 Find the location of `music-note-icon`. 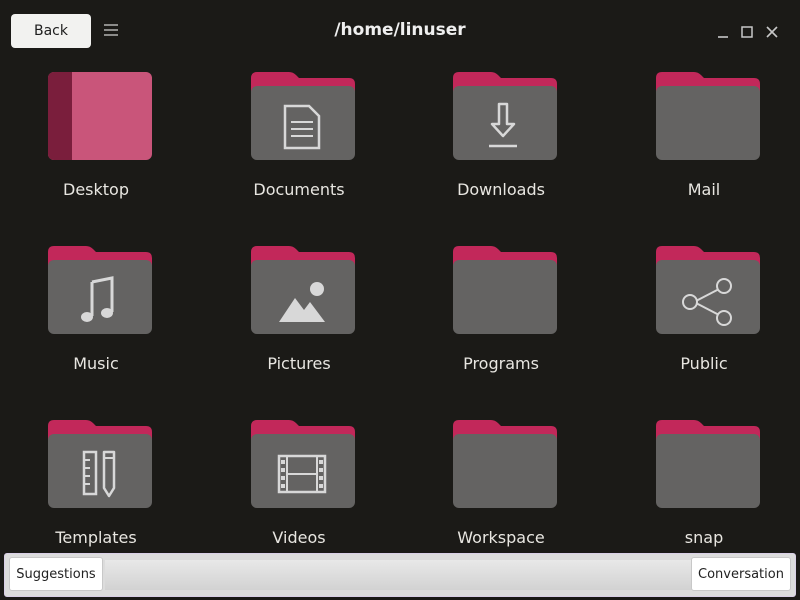

music-note-icon is located at coordinates (100, 290).